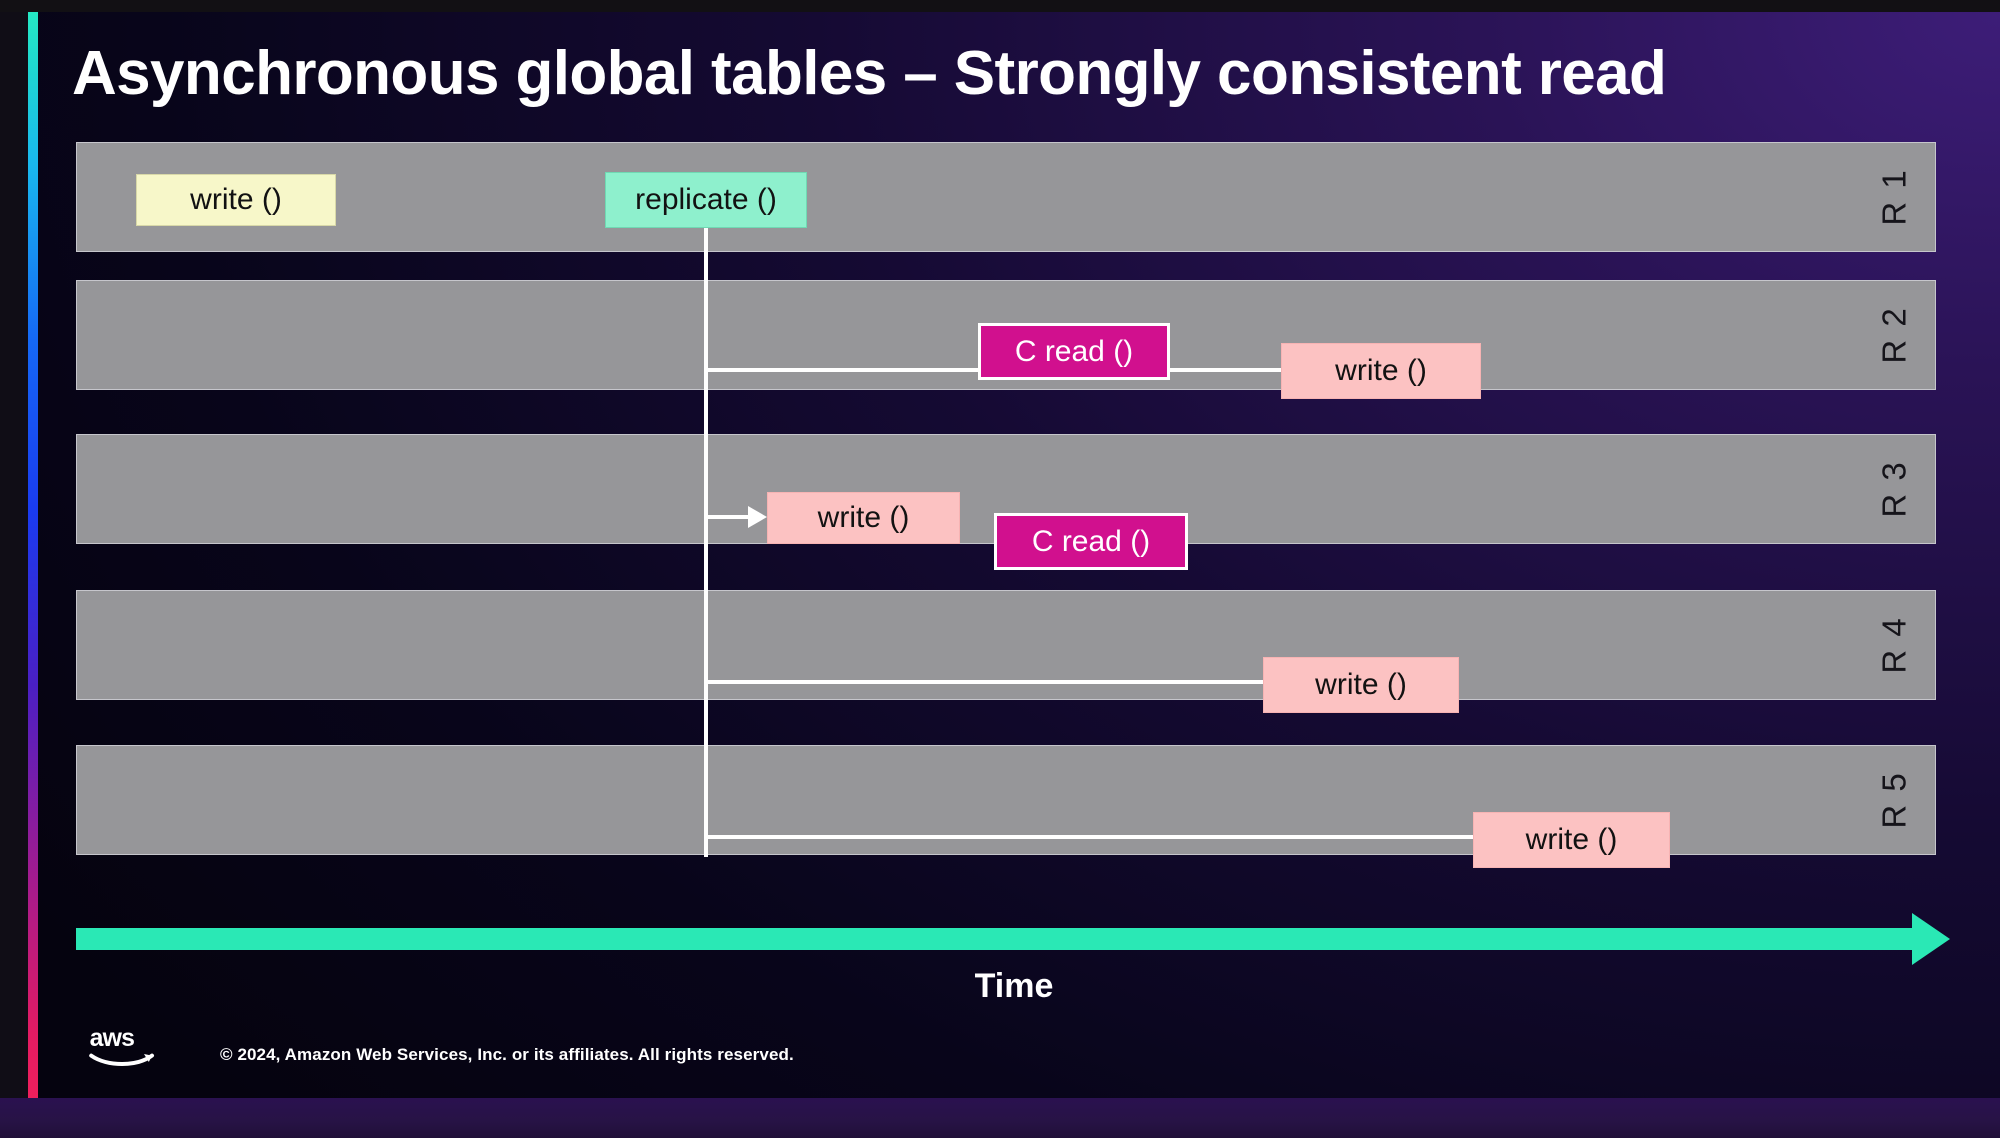 This screenshot has height=1138, width=2000. I want to click on time-axis-arrowhead-icon, so click(1931, 939).